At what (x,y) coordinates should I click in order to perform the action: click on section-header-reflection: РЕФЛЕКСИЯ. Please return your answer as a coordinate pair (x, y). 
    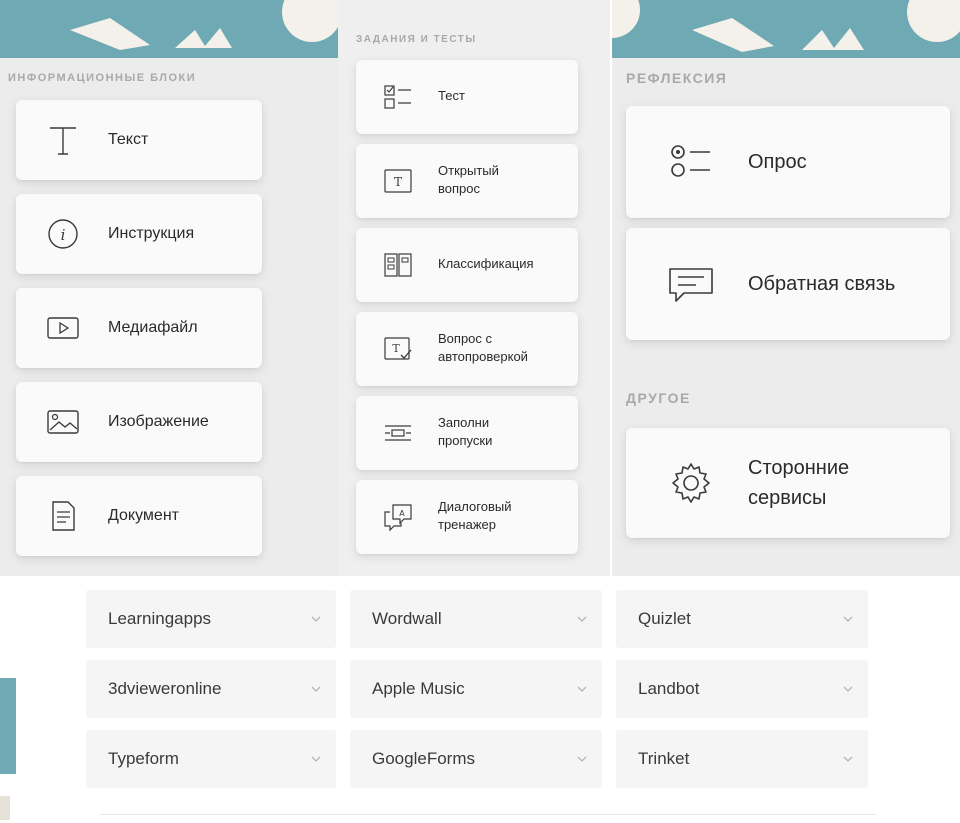
    Looking at the image, I should click on (677, 78).